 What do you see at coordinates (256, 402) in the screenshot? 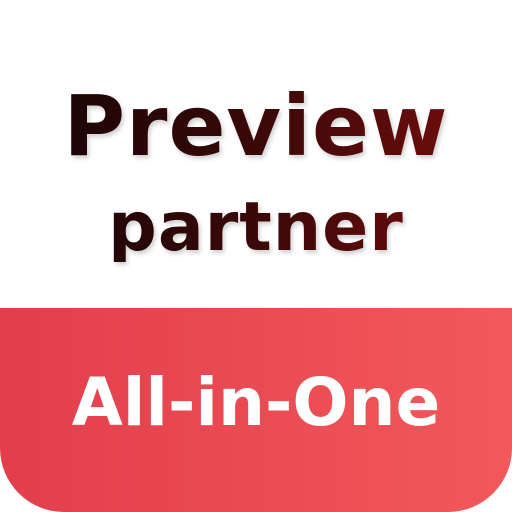
I see `band-label: All-in-One` at bounding box center [256, 402].